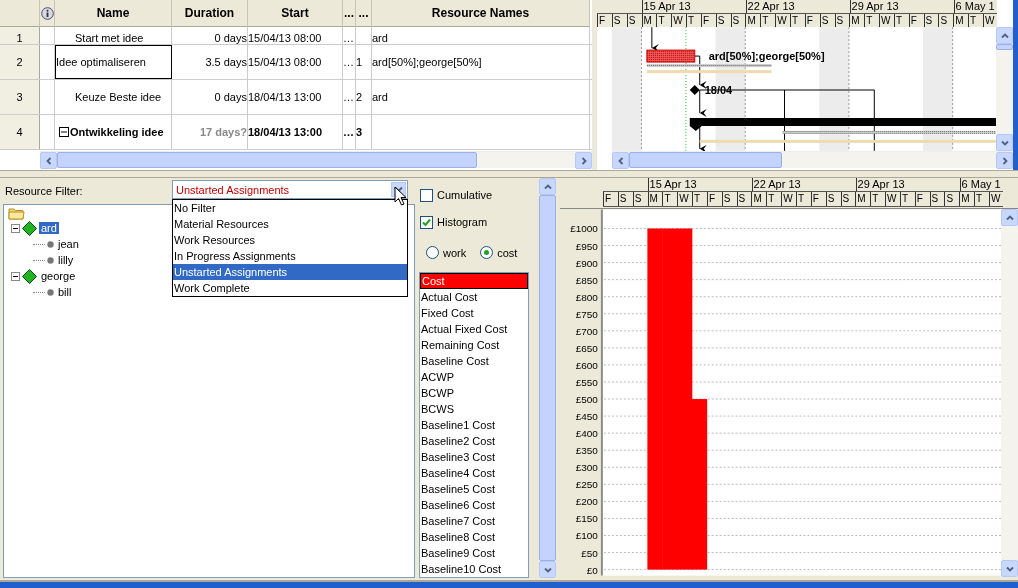  Describe the element at coordinates (20, 62) in the screenshot. I see `row-header: 2` at that location.